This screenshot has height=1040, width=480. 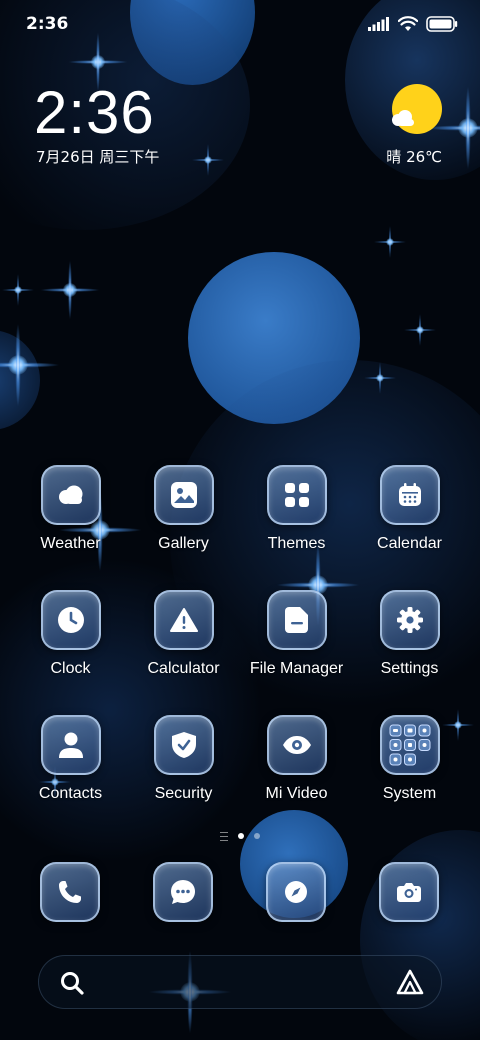 I want to click on camera-icon, so click(x=409, y=892).